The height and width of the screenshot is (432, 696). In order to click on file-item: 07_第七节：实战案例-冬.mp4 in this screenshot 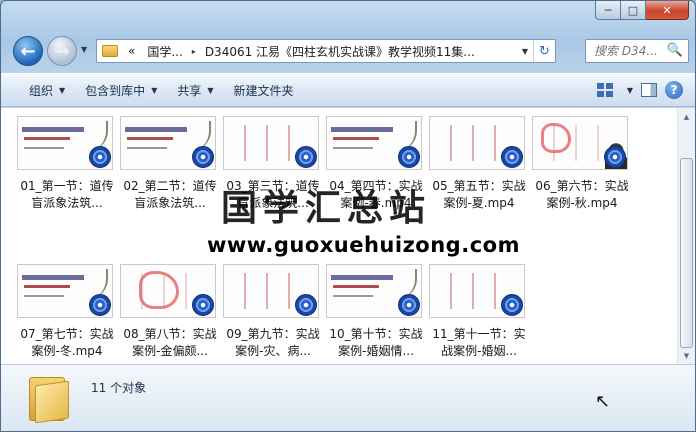, I will do `click(67, 319)`.